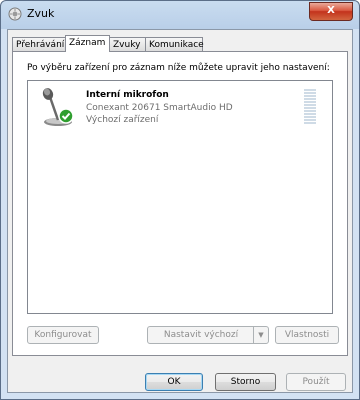 The image size is (360, 400). Describe the element at coordinates (58, 107) in the screenshot. I see `microphone-icon` at that location.